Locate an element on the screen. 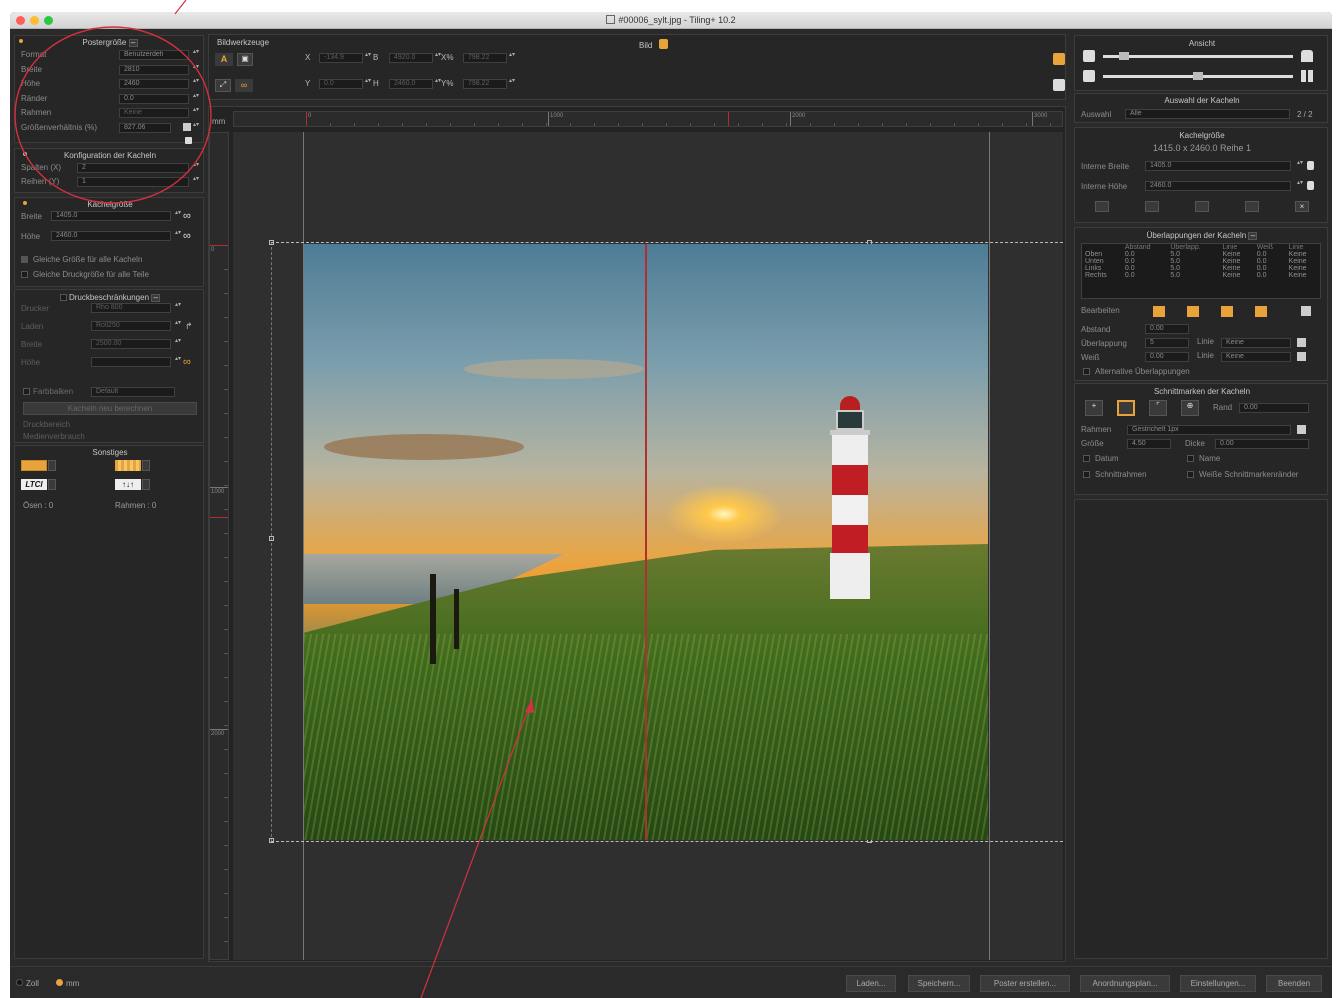 This screenshot has height=998, width=1336. printer-icon is located at coordinates (1089, 76).